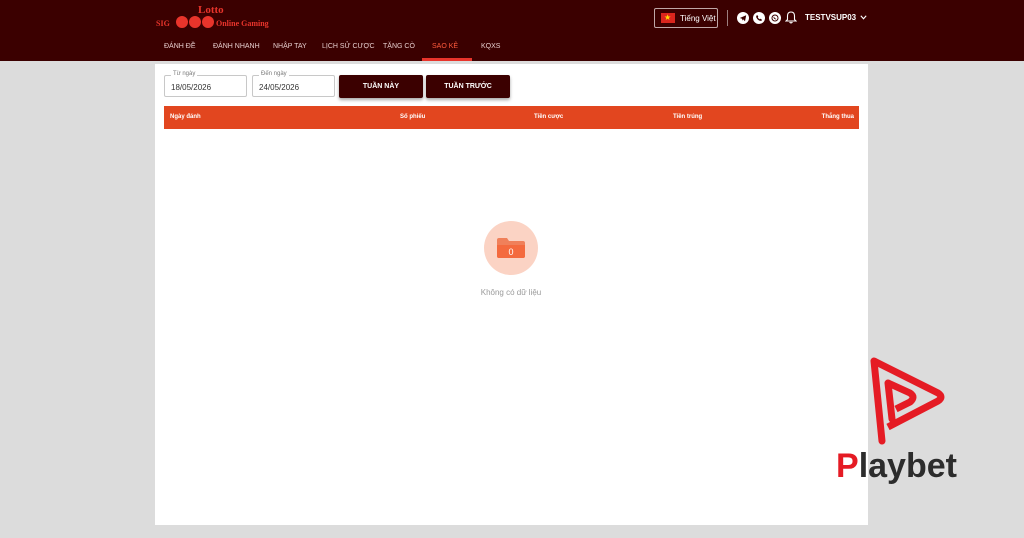 The width and height of the screenshot is (1024, 538). What do you see at coordinates (668, 18) in the screenshot?
I see `vietnam-flag-icon` at bounding box center [668, 18].